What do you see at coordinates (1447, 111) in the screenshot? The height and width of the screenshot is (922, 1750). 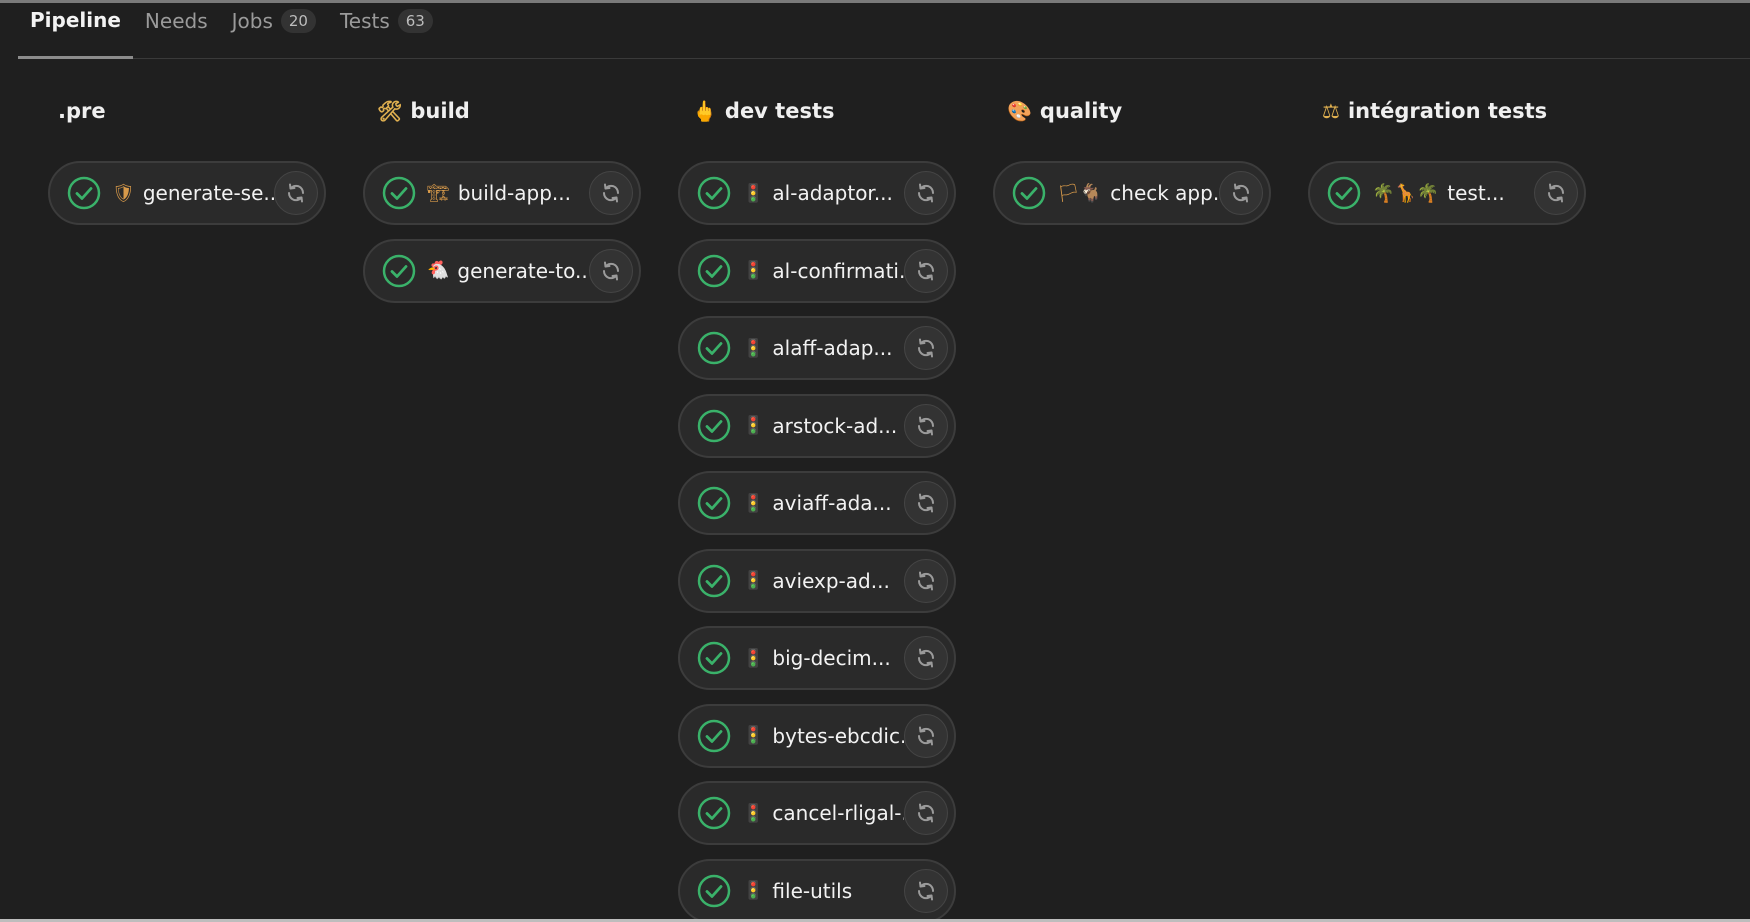 I see `stage-title-text: intégration tests` at bounding box center [1447, 111].